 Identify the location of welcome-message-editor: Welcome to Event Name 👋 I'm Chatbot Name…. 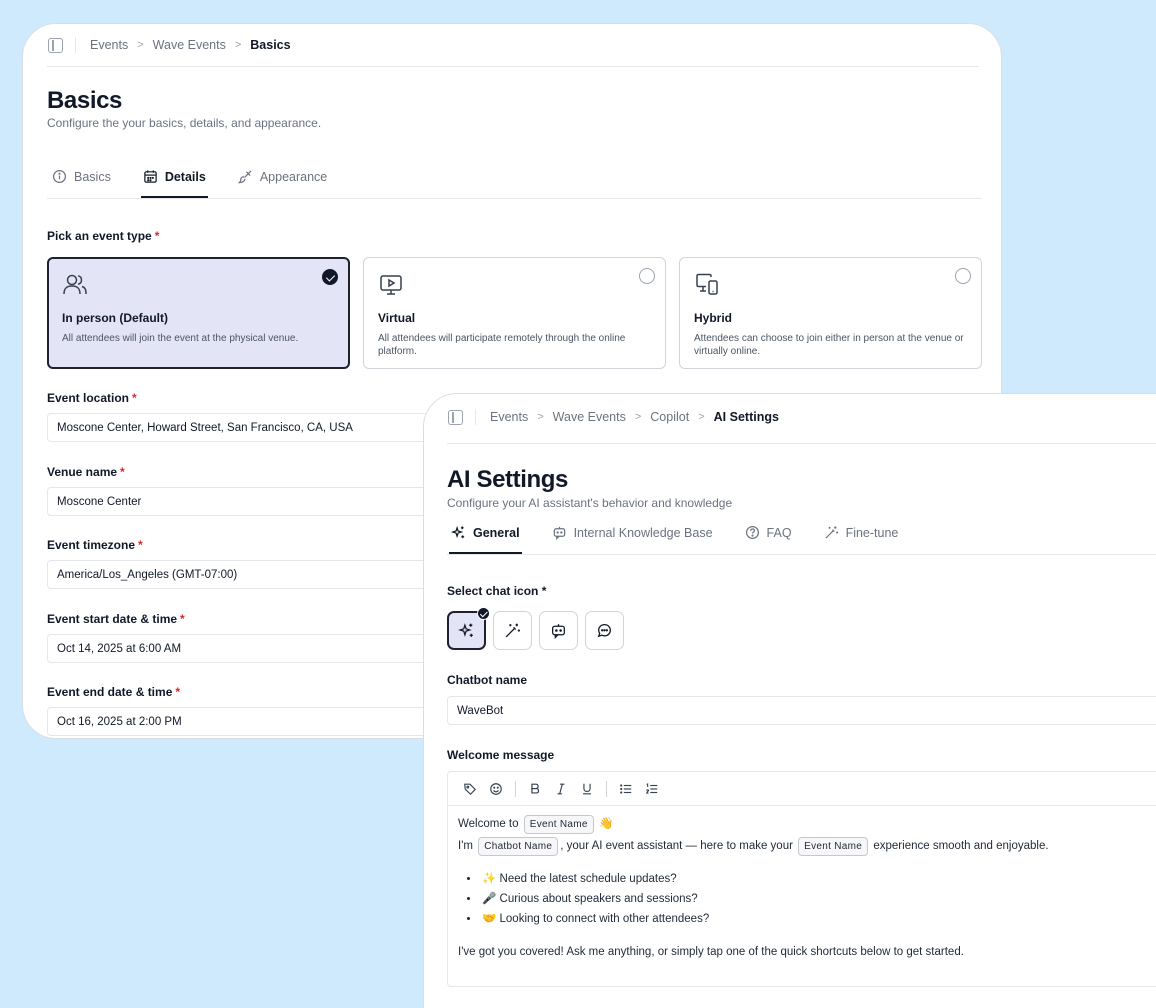
(801, 879).